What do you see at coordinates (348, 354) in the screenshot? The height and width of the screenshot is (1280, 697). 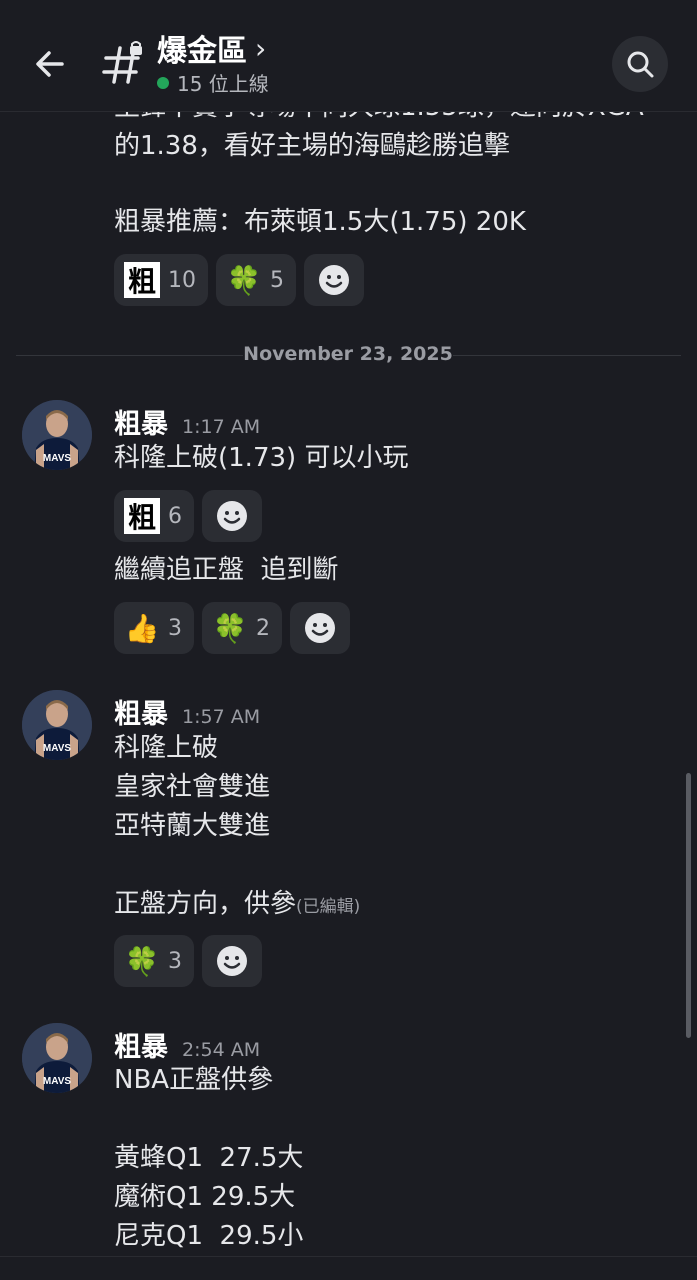 I see `date-divider: November 23, 2025` at bounding box center [348, 354].